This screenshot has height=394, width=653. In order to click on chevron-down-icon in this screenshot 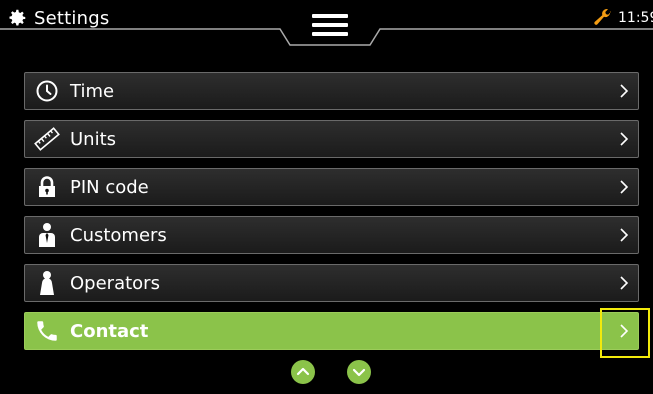, I will do `click(359, 372)`.